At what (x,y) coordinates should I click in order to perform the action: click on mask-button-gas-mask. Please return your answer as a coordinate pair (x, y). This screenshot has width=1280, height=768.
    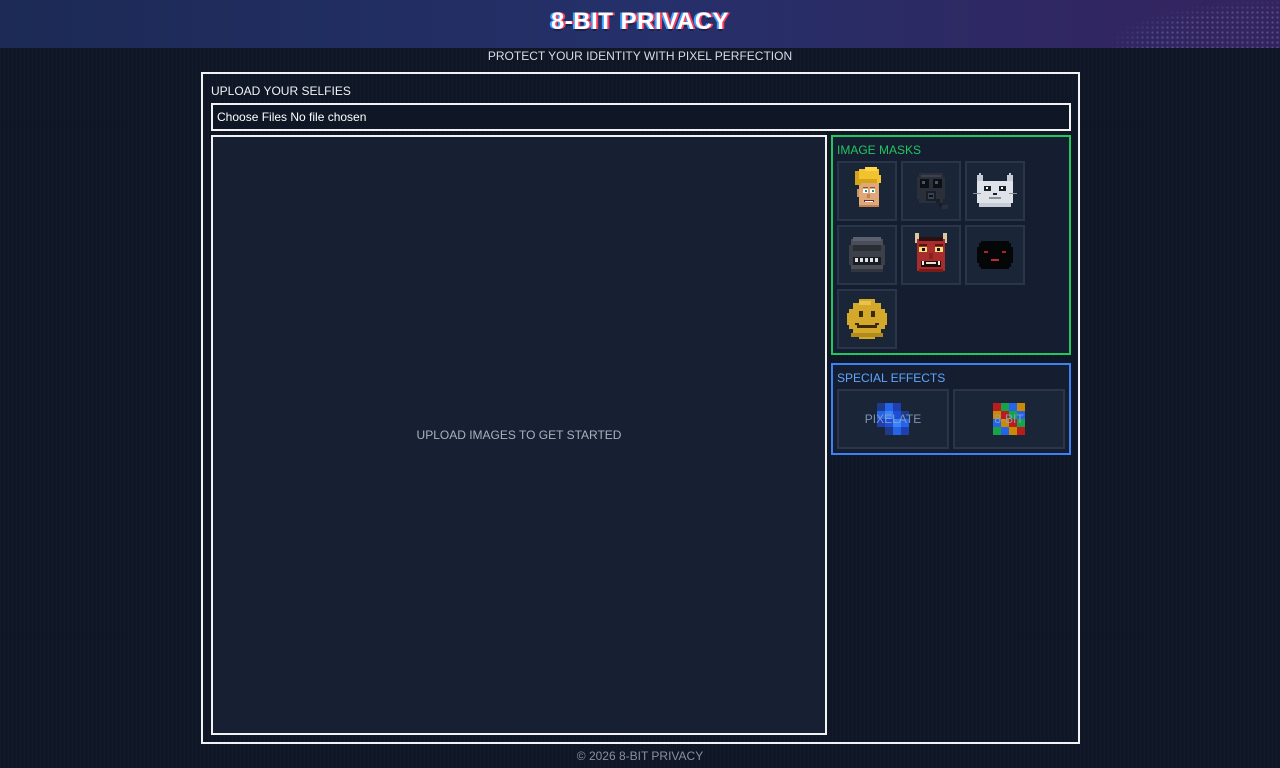
    Looking at the image, I should click on (931, 191).